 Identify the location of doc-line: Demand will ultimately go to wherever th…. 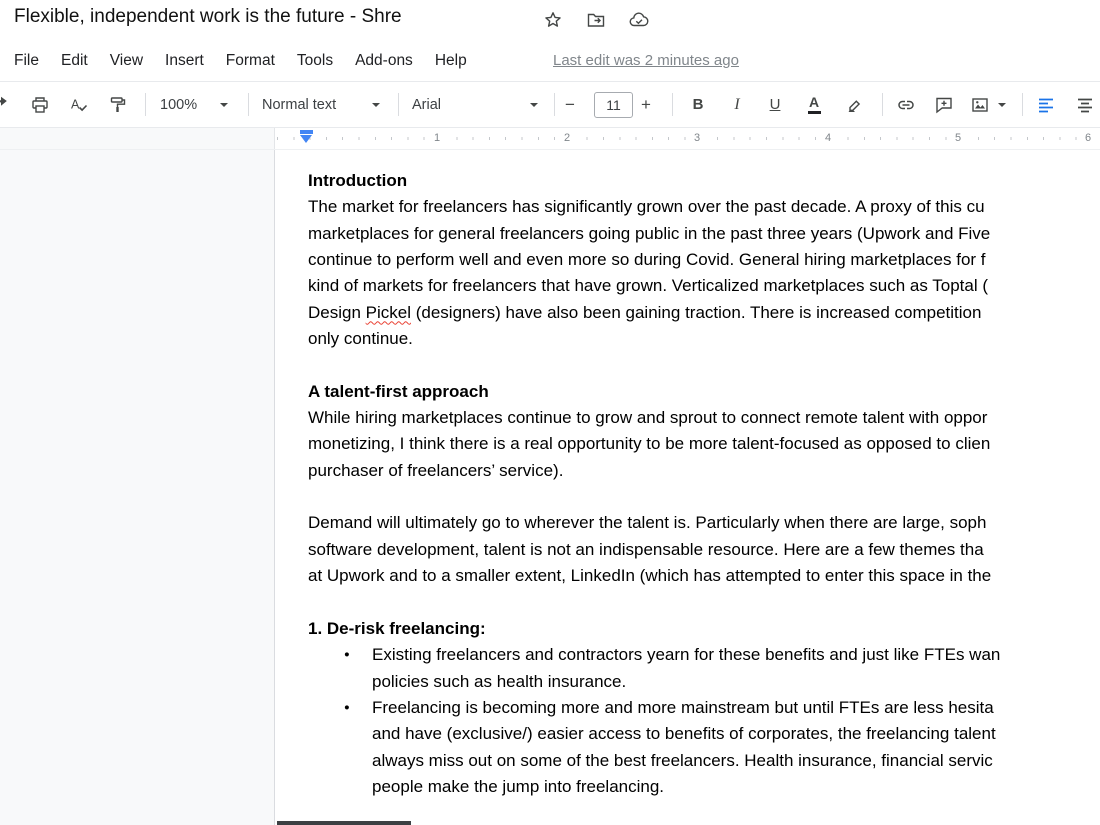
(647, 523).